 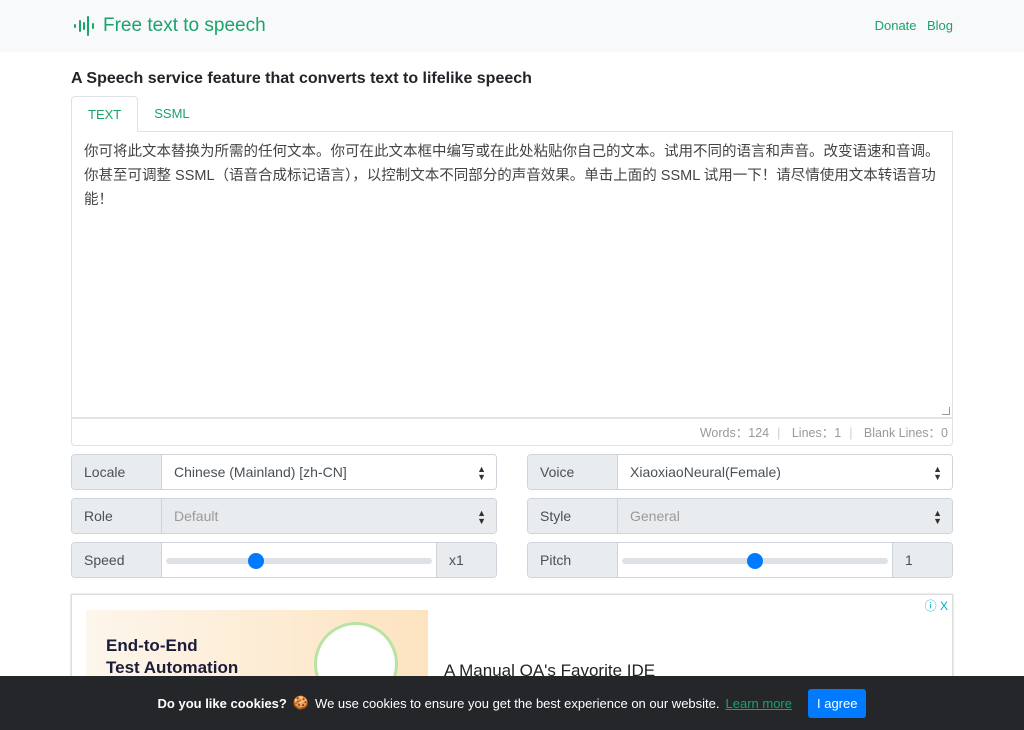 What do you see at coordinates (172, 667) in the screenshot?
I see `ad-headline-2: Test Automation` at bounding box center [172, 667].